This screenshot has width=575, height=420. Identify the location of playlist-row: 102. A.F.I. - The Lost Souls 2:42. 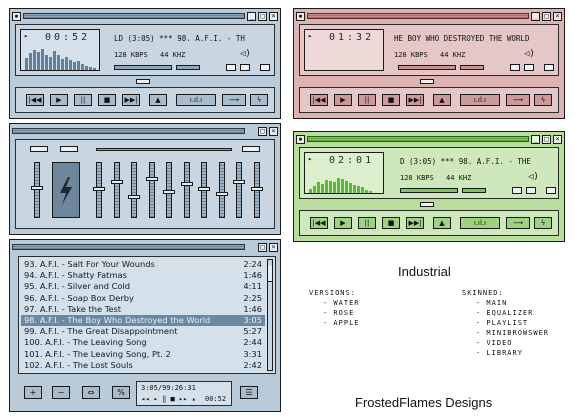
(143, 365).